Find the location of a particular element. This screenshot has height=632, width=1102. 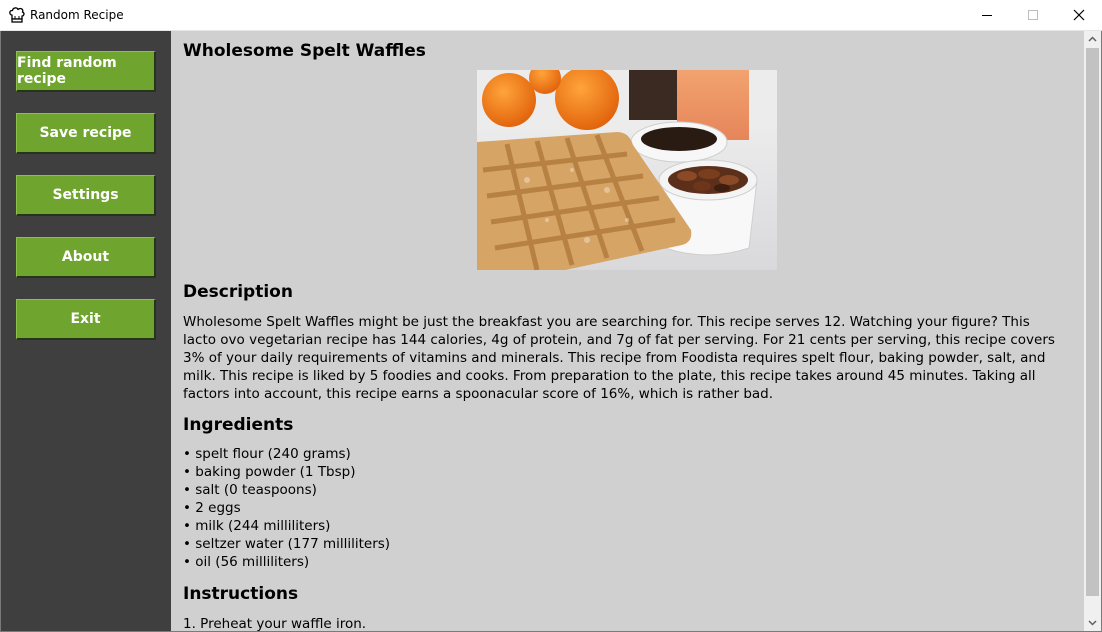

vertical-scrollbar is located at coordinates (1092, 331).